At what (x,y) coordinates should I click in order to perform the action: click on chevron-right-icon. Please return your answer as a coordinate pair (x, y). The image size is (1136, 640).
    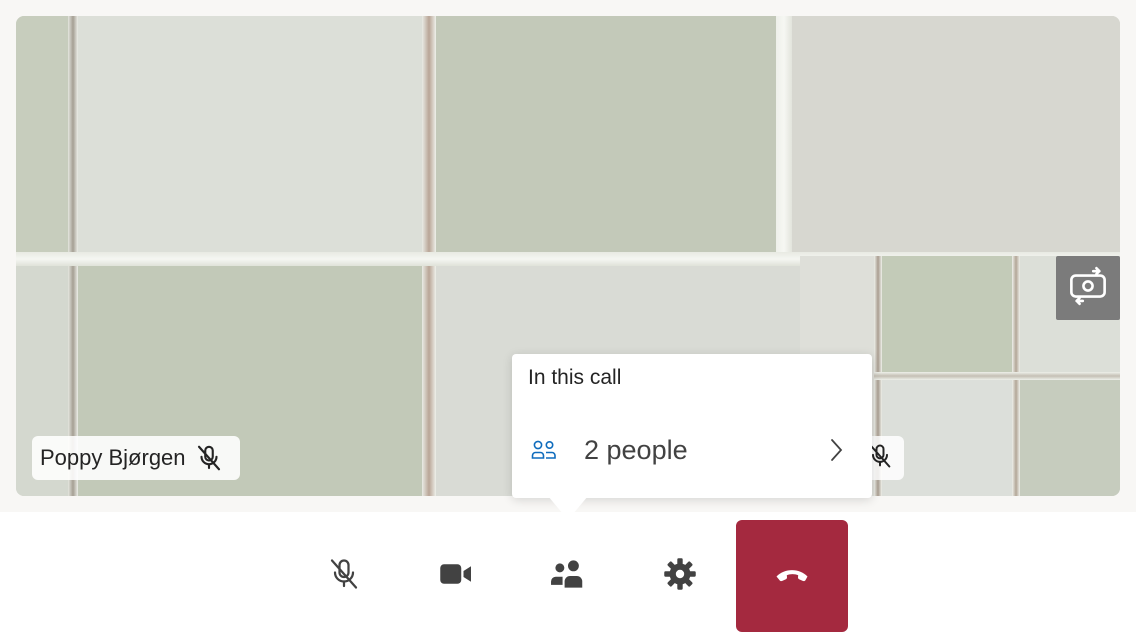
    Looking at the image, I should click on (836, 452).